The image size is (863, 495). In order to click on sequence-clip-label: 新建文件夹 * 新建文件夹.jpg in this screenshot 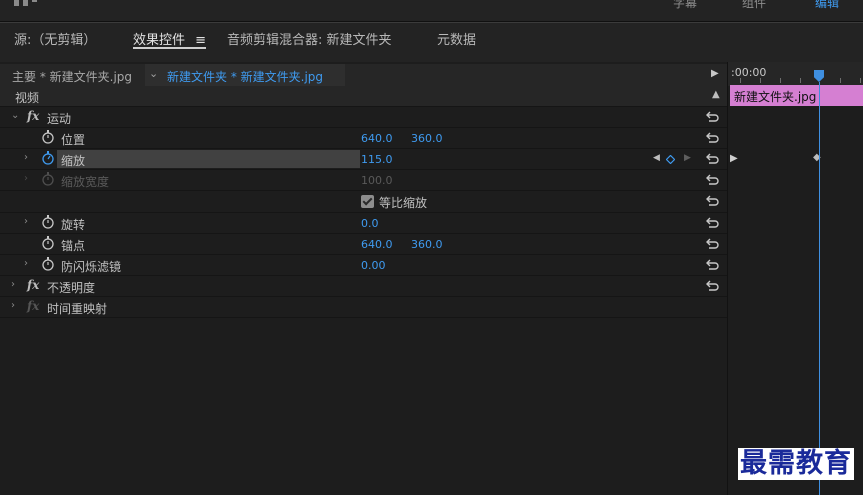, I will do `click(245, 76)`.